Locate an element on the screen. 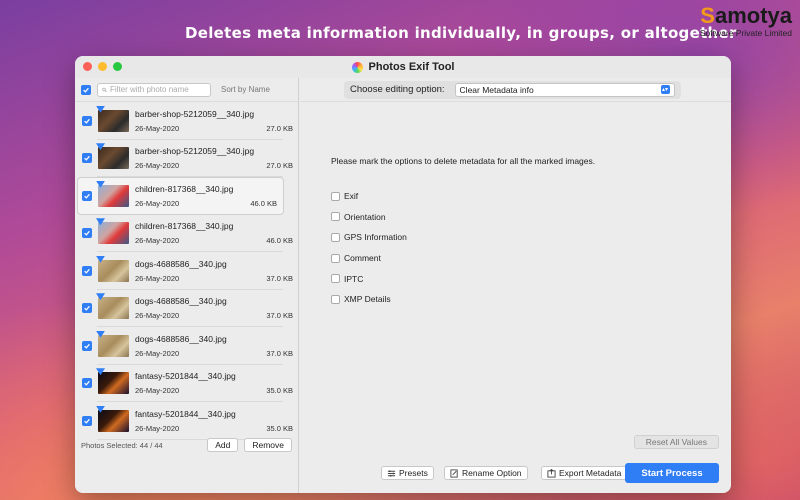 The image size is (800, 500). updown-chevron-icon: ▴▾ is located at coordinates (665, 89).